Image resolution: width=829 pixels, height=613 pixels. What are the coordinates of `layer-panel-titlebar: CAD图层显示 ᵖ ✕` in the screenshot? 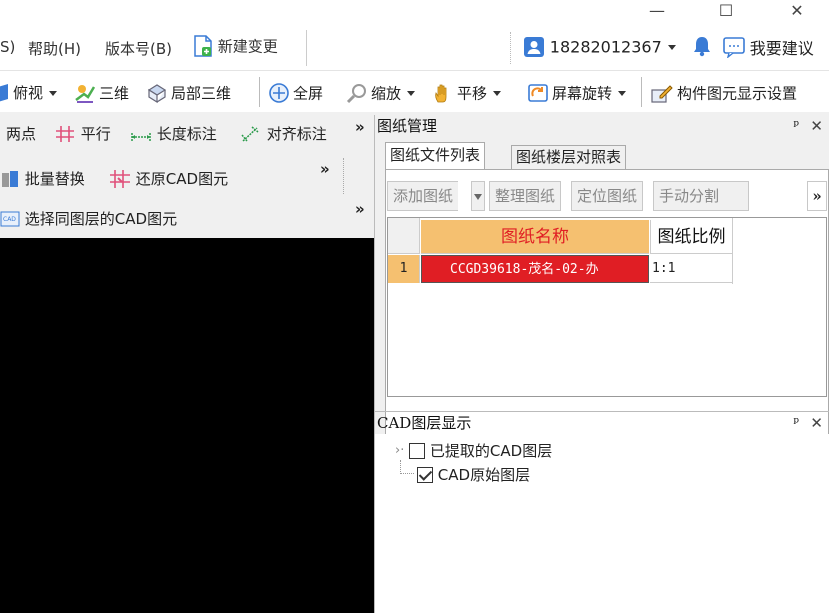 It's located at (602, 422).